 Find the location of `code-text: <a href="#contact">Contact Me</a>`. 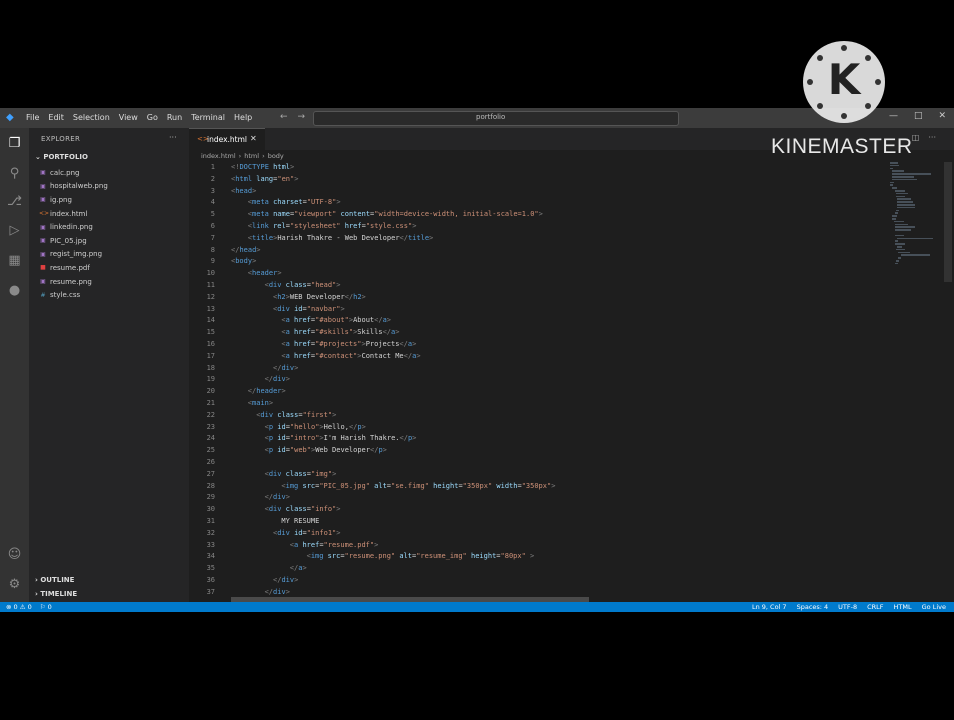

code-text: <a href="#contact">Contact Me</a> is located at coordinates (350, 357).